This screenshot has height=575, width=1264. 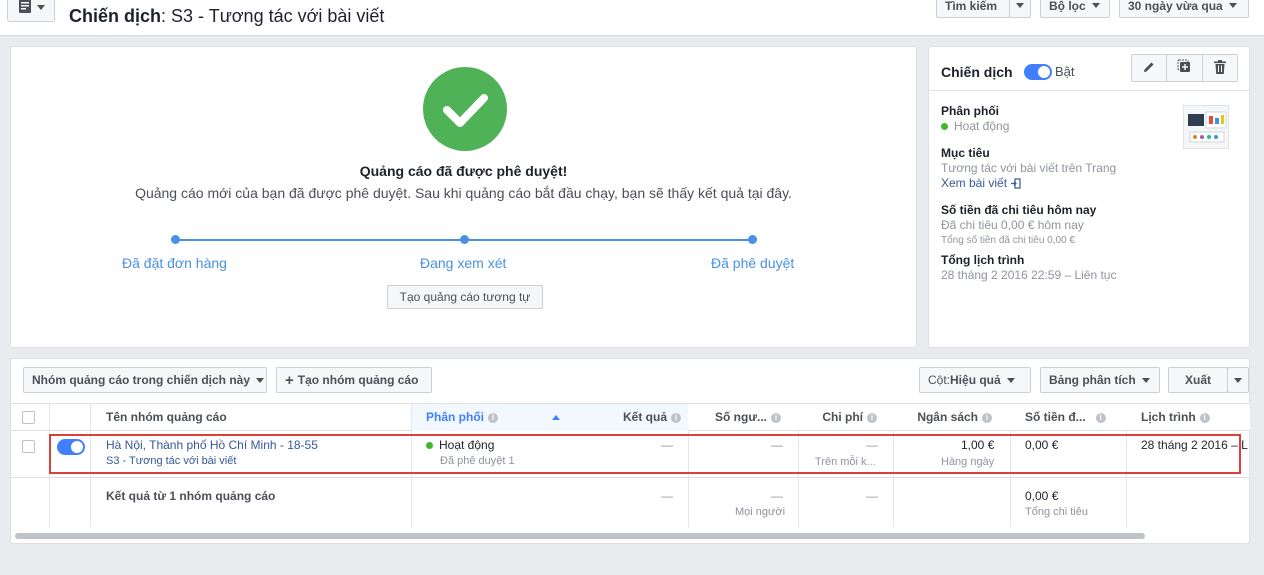 I want to click on col-schedule: Lịch trình i, so click(x=1188, y=417).